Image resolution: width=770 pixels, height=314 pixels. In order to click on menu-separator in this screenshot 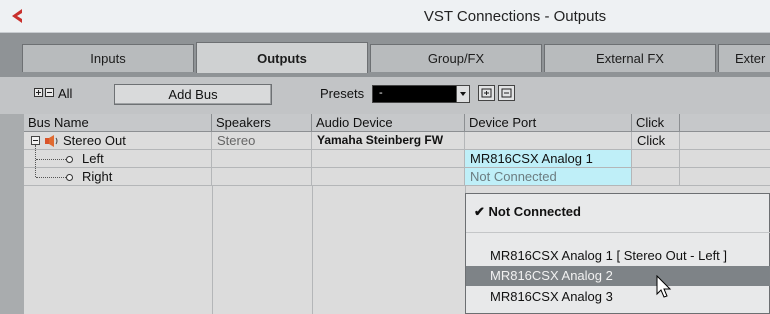, I will do `click(618, 232)`.